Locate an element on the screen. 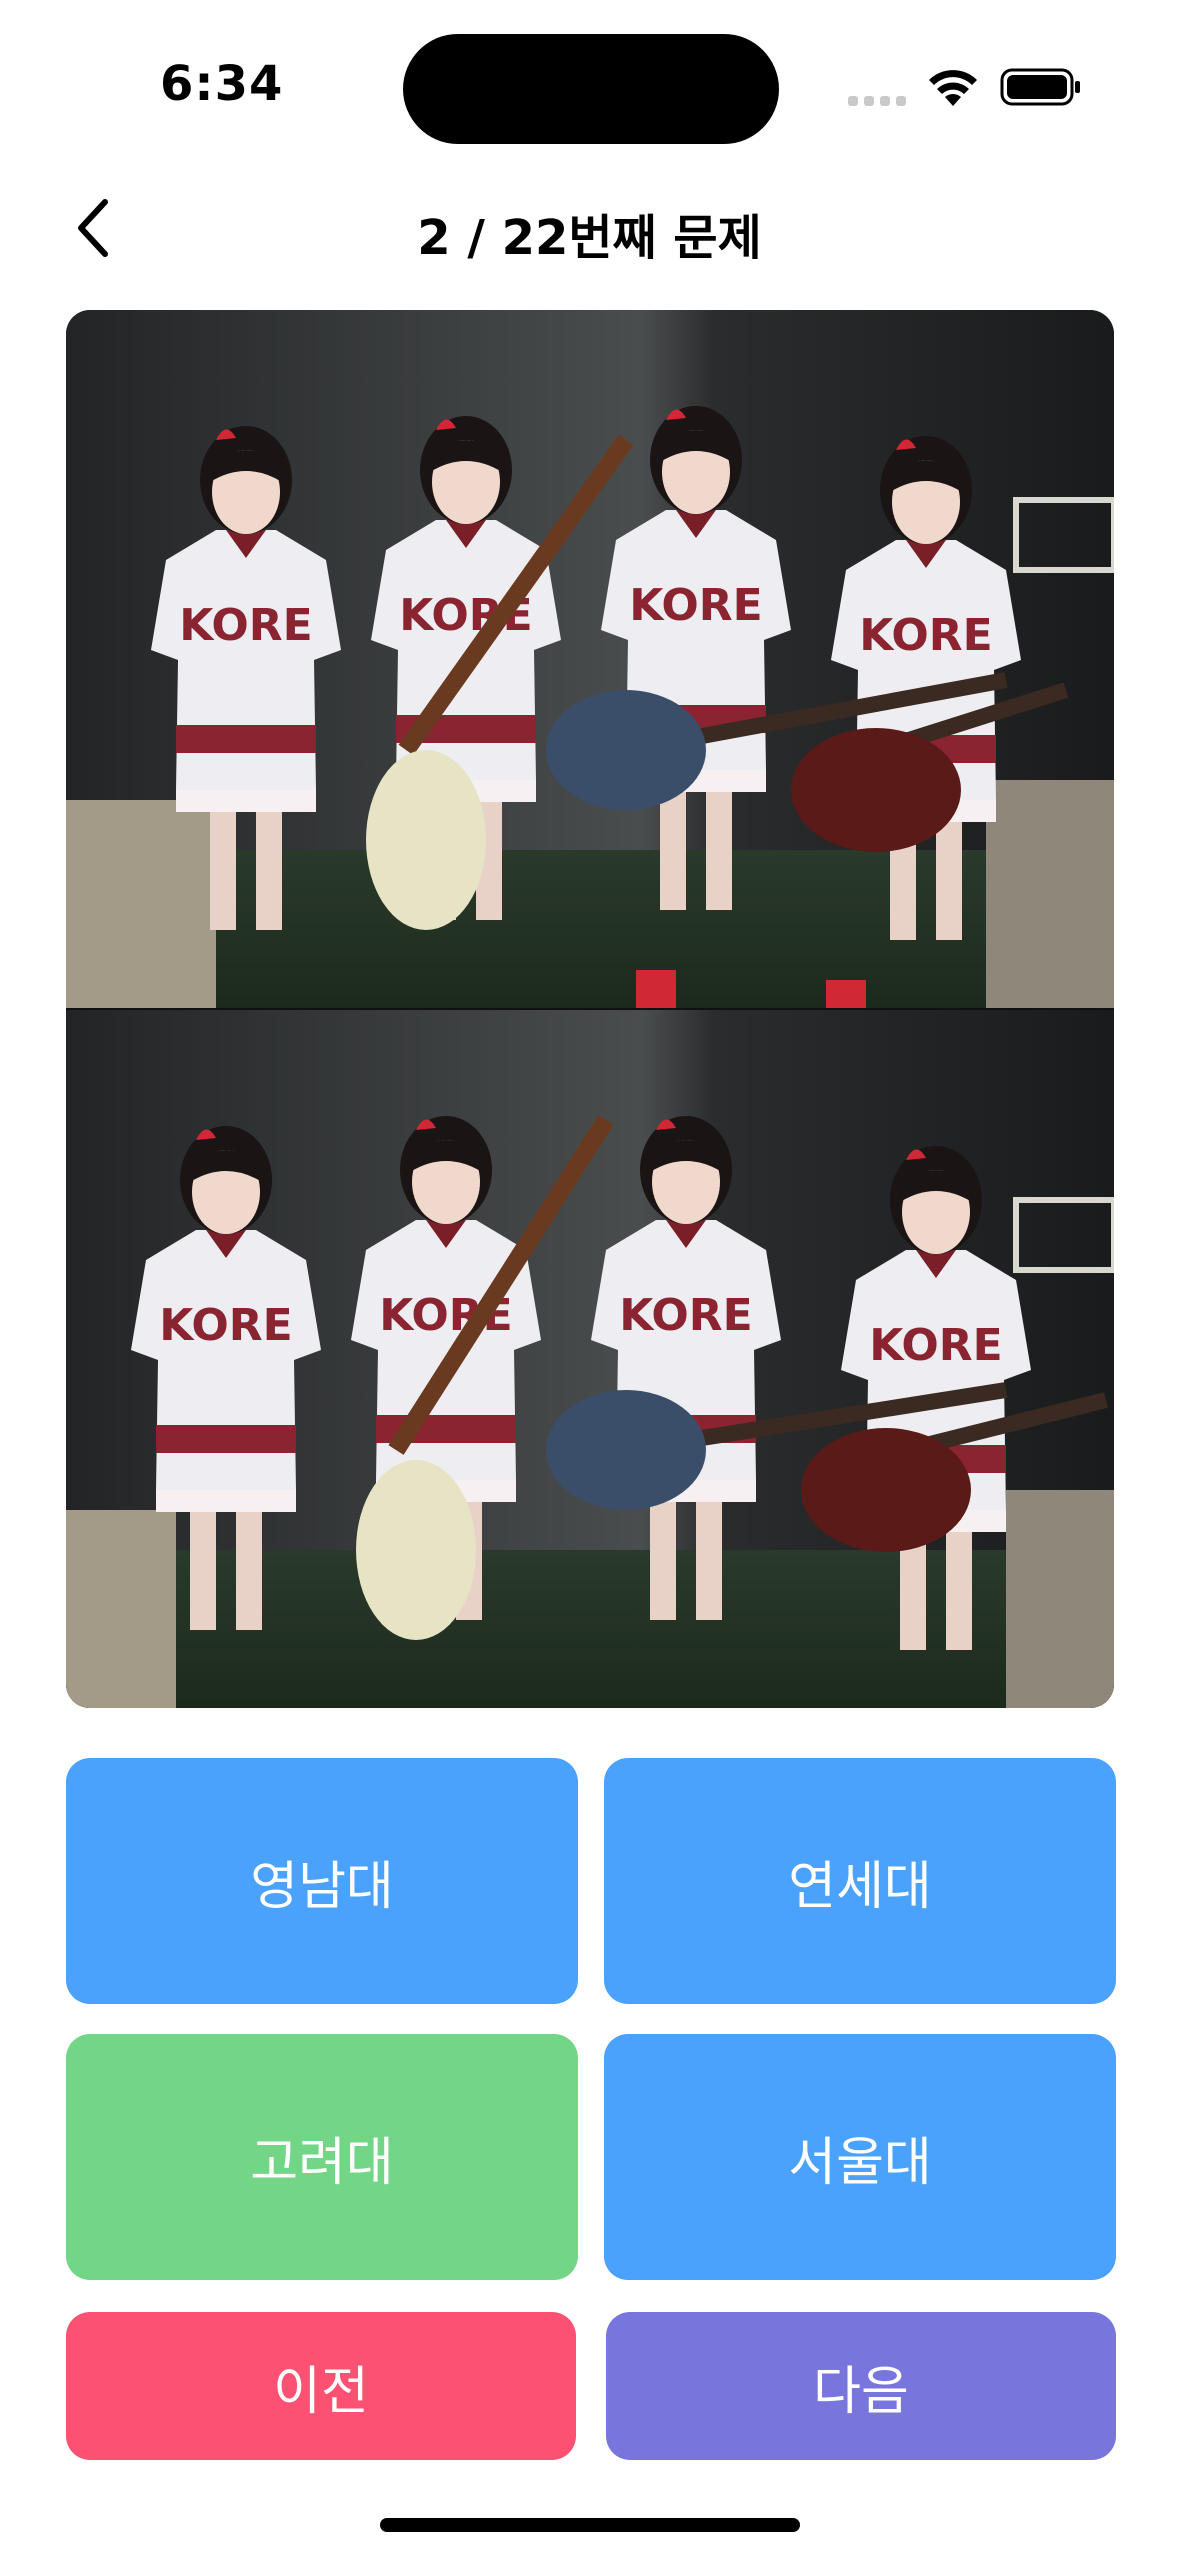  dynamic-island is located at coordinates (591, 89).